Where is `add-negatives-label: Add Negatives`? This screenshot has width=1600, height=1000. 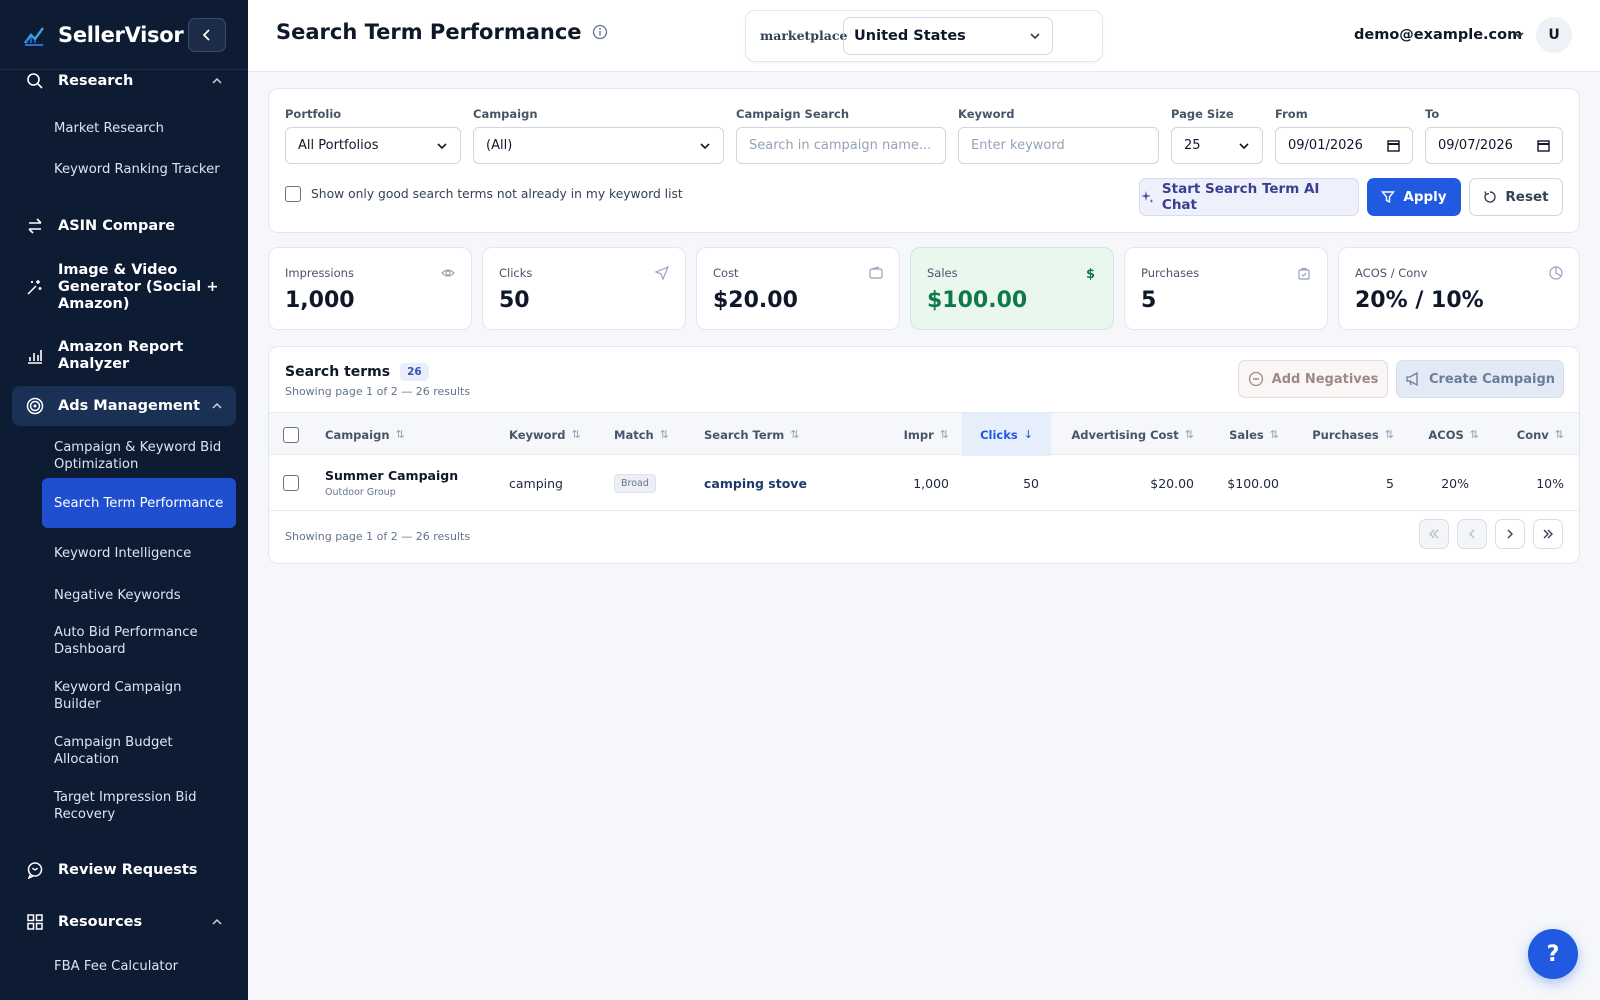
add-negatives-label: Add Negatives is located at coordinates (1325, 379).